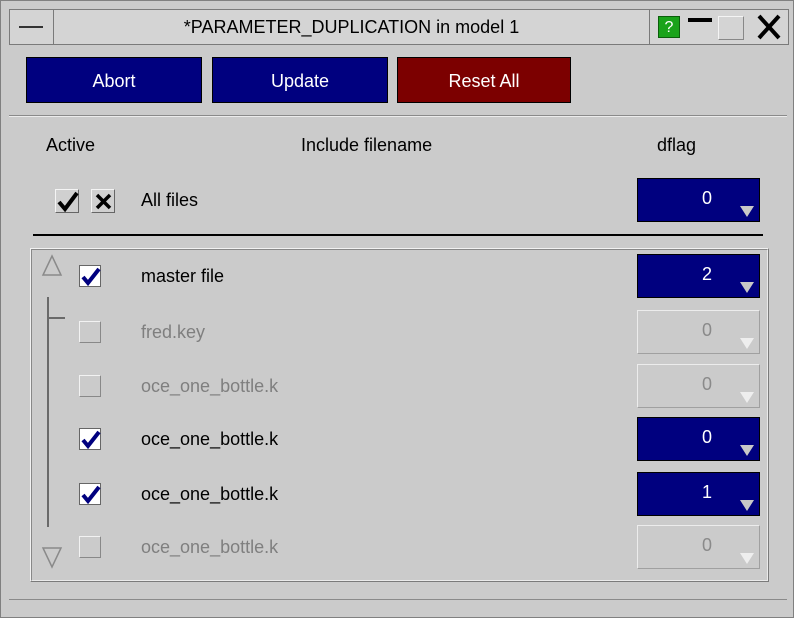 This screenshot has height=618, width=794. I want to click on row-dflag-dropdown: 1, so click(698, 494).